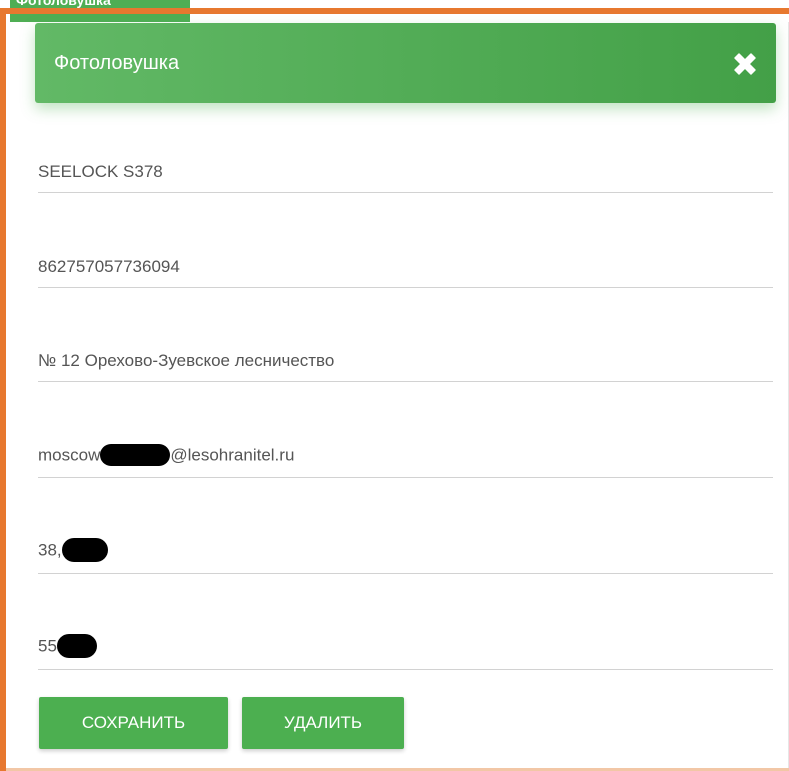  What do you see at coordinates (133, 723) in the screenshot?
I see `save-button: СОХРАНИТЬ` at bounding box center [133, 723].